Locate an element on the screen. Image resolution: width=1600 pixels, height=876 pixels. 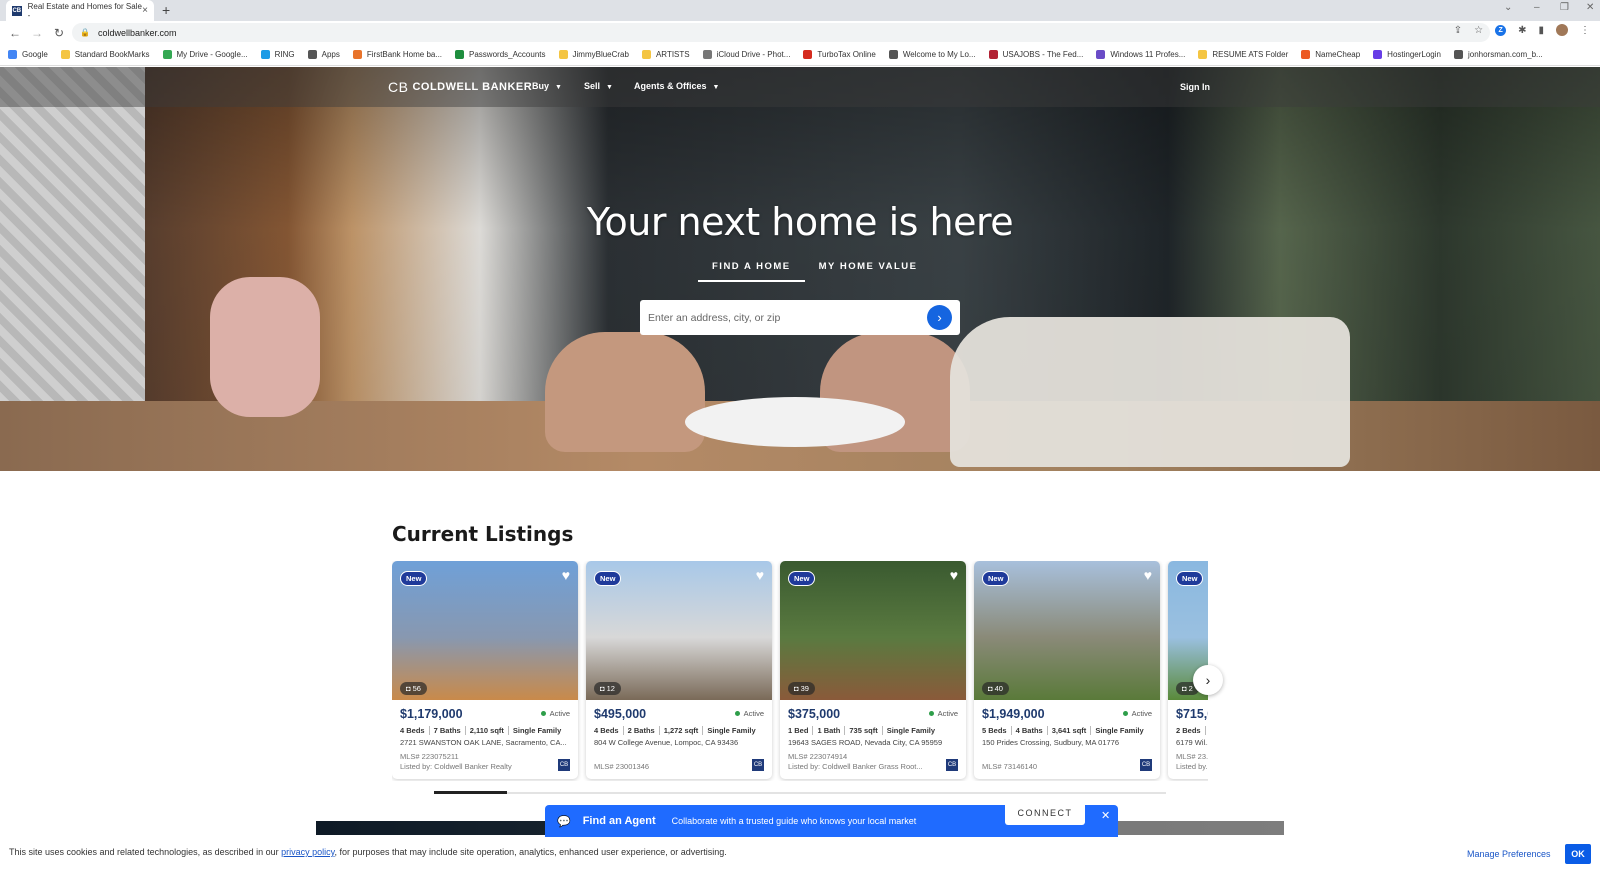
share-icon: ⇪ is located at coordinates (1458, 30).